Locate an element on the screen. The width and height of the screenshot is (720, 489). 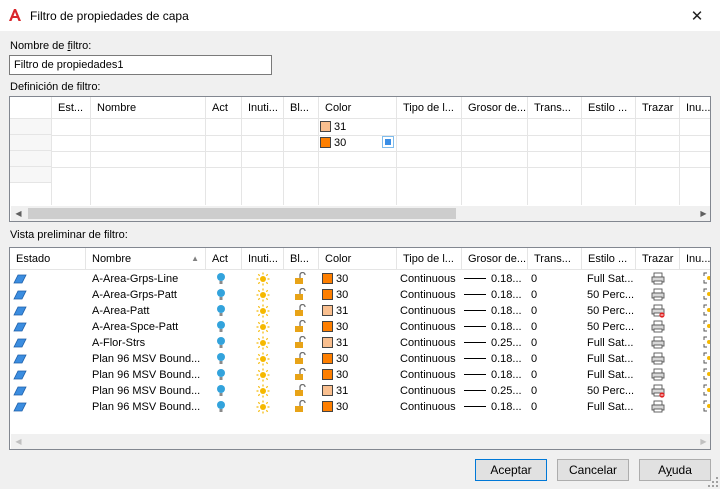
preview-hscrollbar: ◀ ▶ is located at coordinates (360, 441).